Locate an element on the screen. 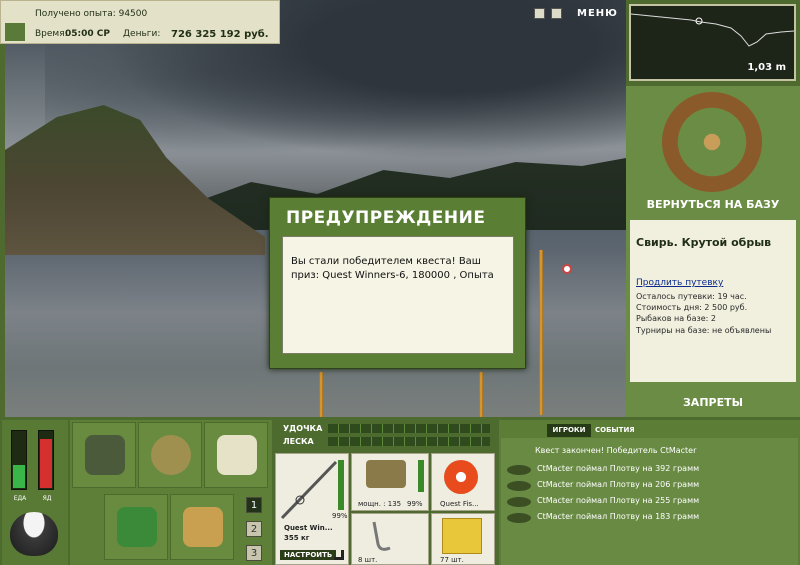 Image resolution: width=800 pixels, height=565 pixels. bag-slot is located at coordinates (170, 455).